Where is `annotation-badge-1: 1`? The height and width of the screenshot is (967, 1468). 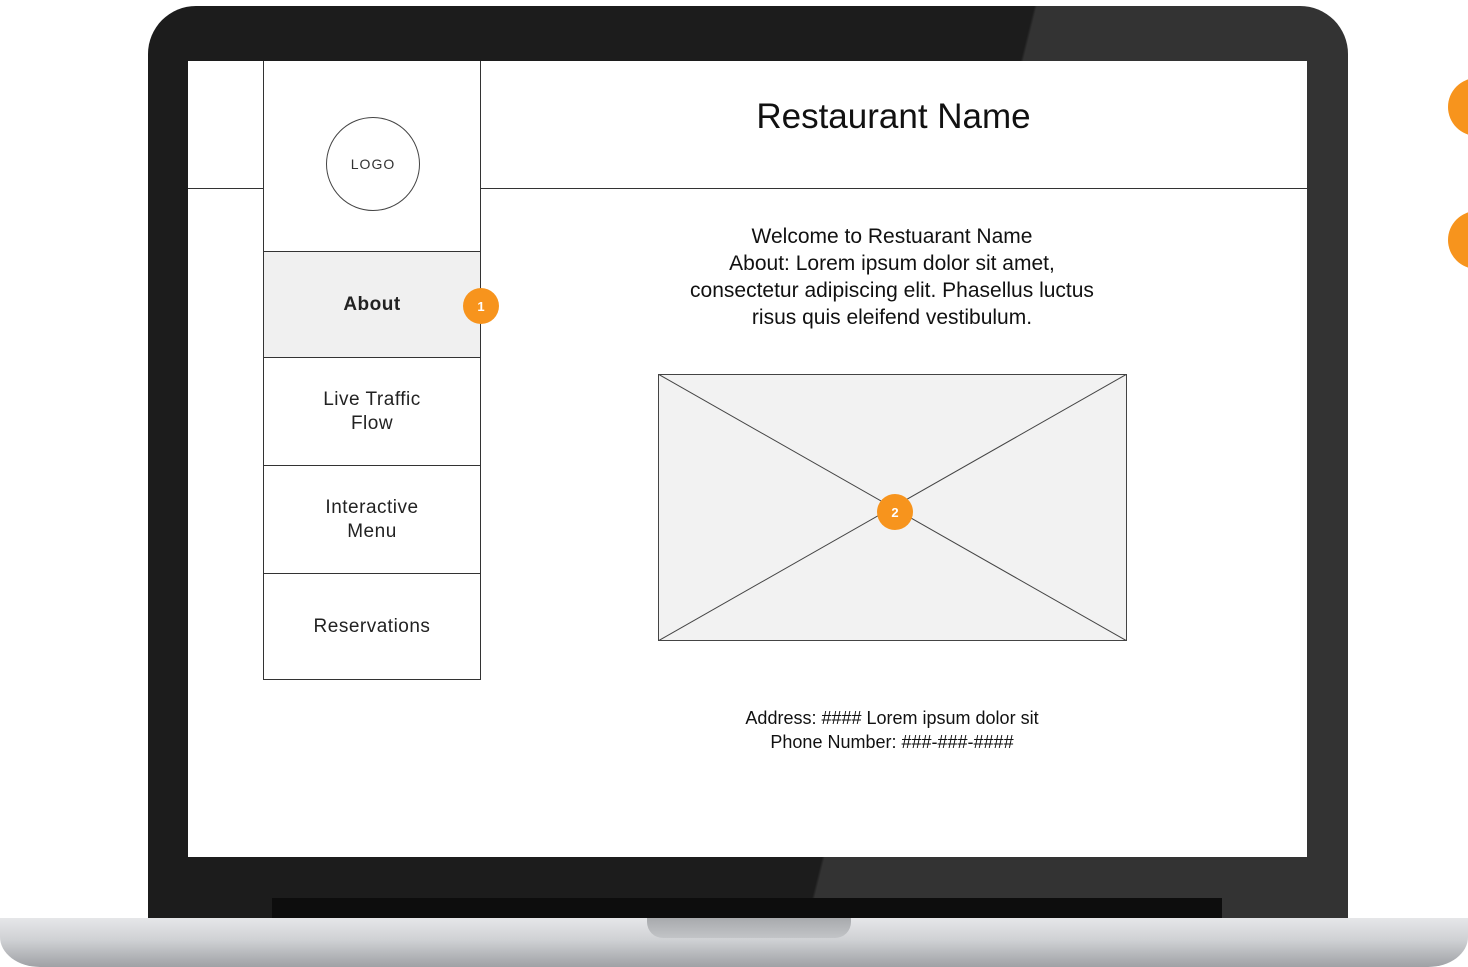 annotation-badge-1: 1 is located at coordinates (481, 306).